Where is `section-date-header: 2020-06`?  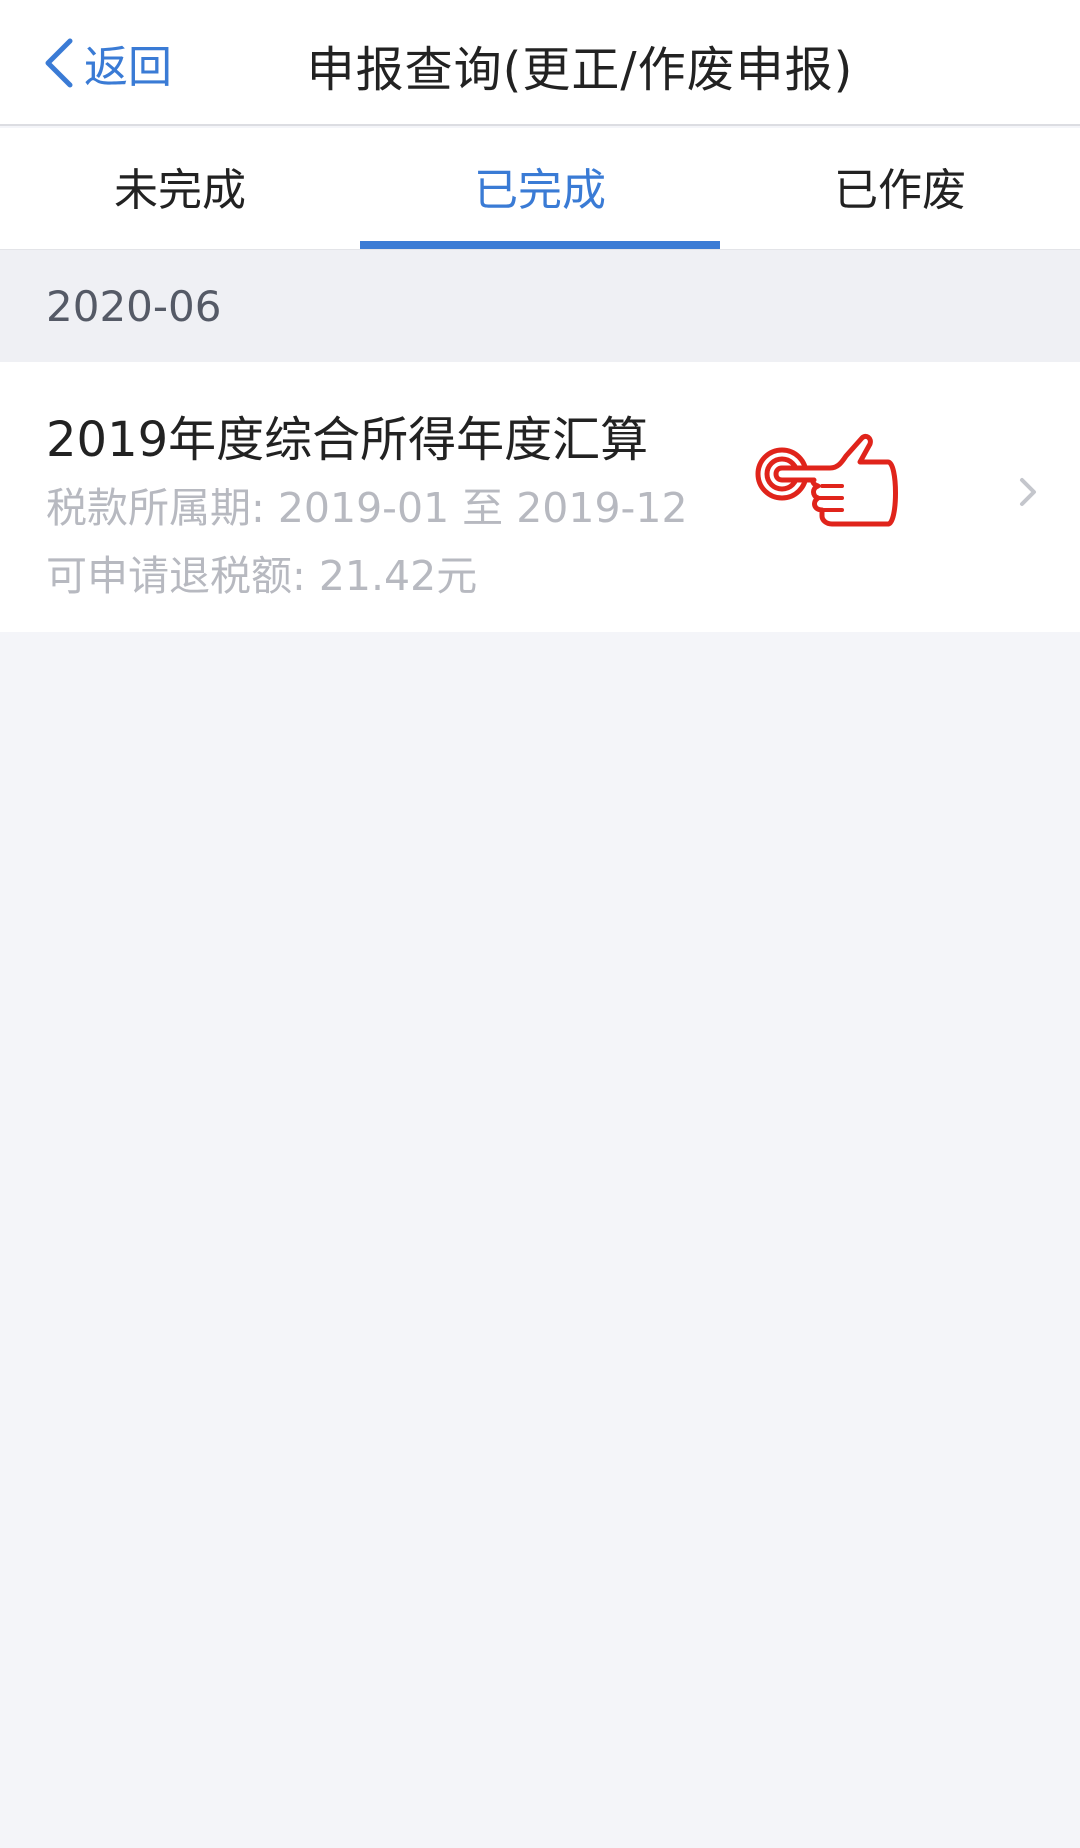 section-date-header: 2020-06 is located at coordinates (540, 306).